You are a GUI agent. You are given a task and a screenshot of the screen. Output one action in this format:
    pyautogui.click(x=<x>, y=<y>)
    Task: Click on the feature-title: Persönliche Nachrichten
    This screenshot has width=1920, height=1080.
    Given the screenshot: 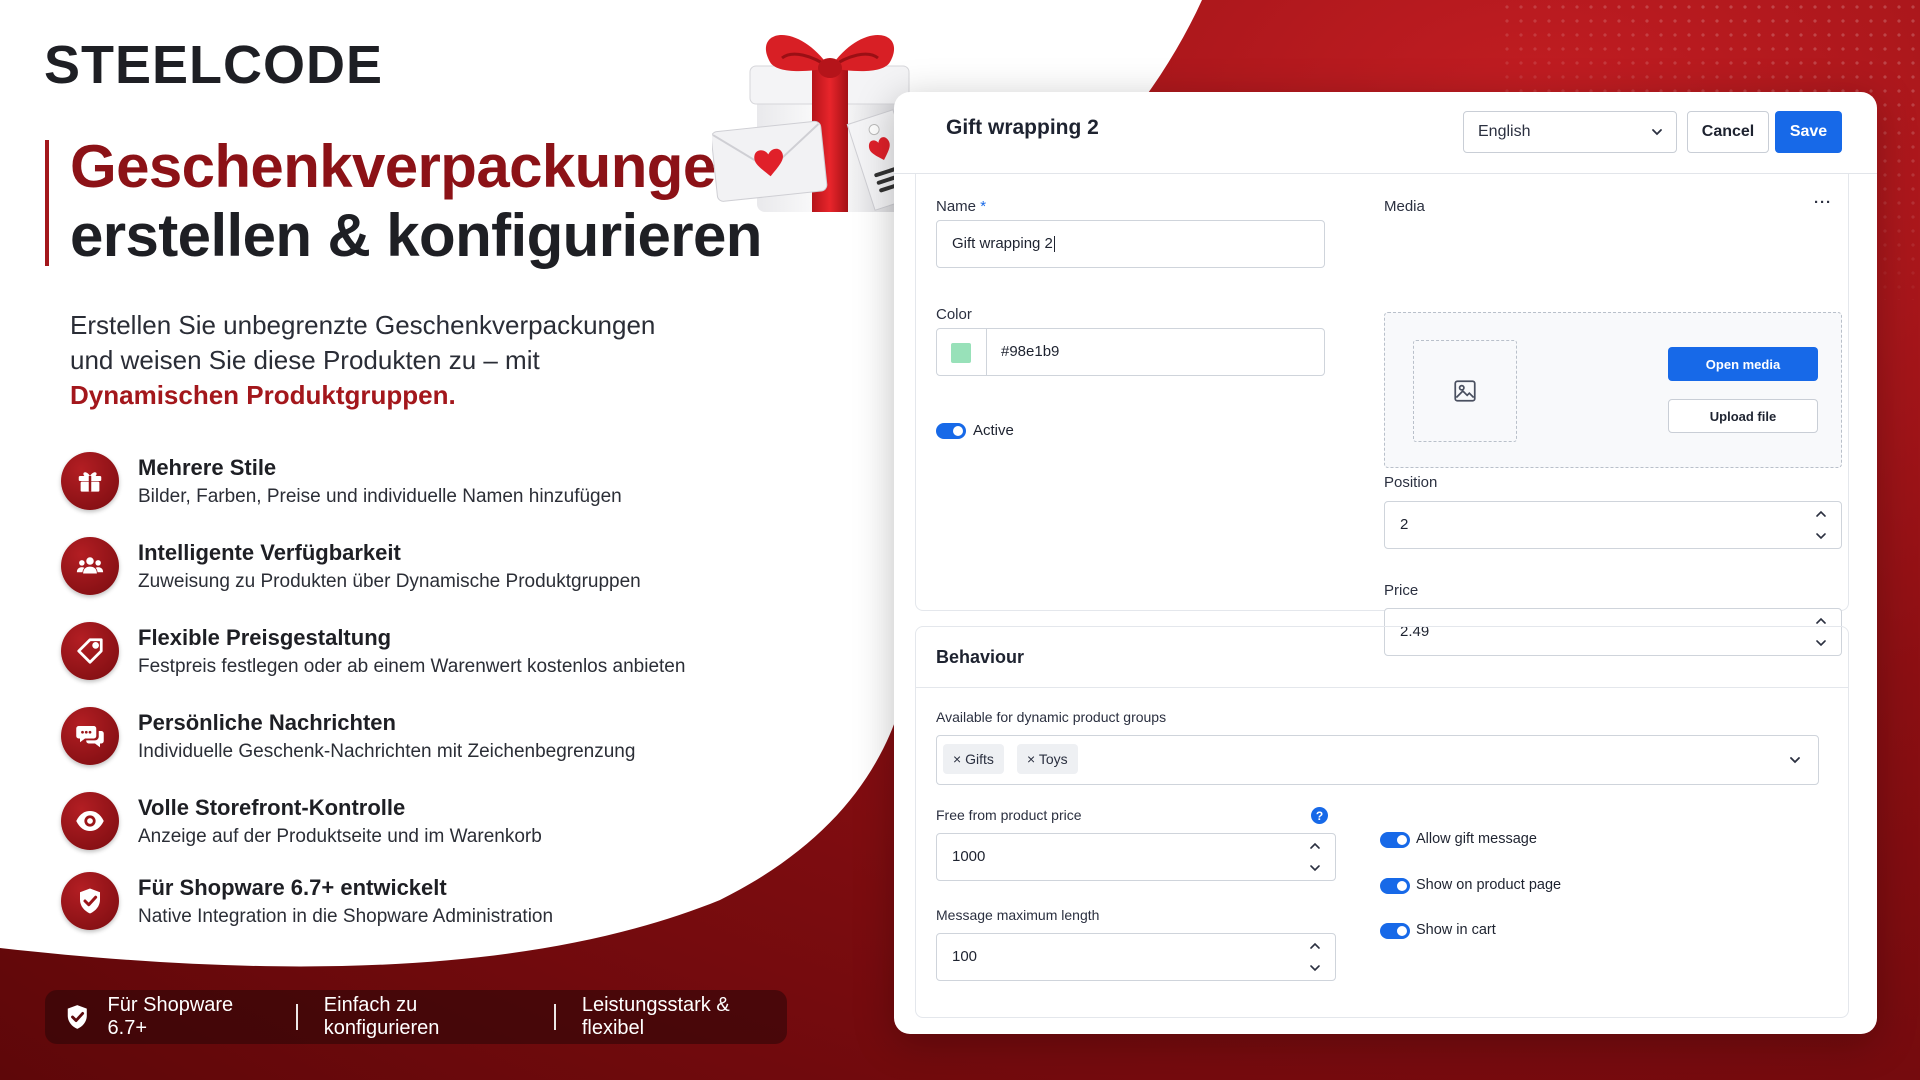 What is the action you would take?
    pyautogui.click(x=267, y=722)
    